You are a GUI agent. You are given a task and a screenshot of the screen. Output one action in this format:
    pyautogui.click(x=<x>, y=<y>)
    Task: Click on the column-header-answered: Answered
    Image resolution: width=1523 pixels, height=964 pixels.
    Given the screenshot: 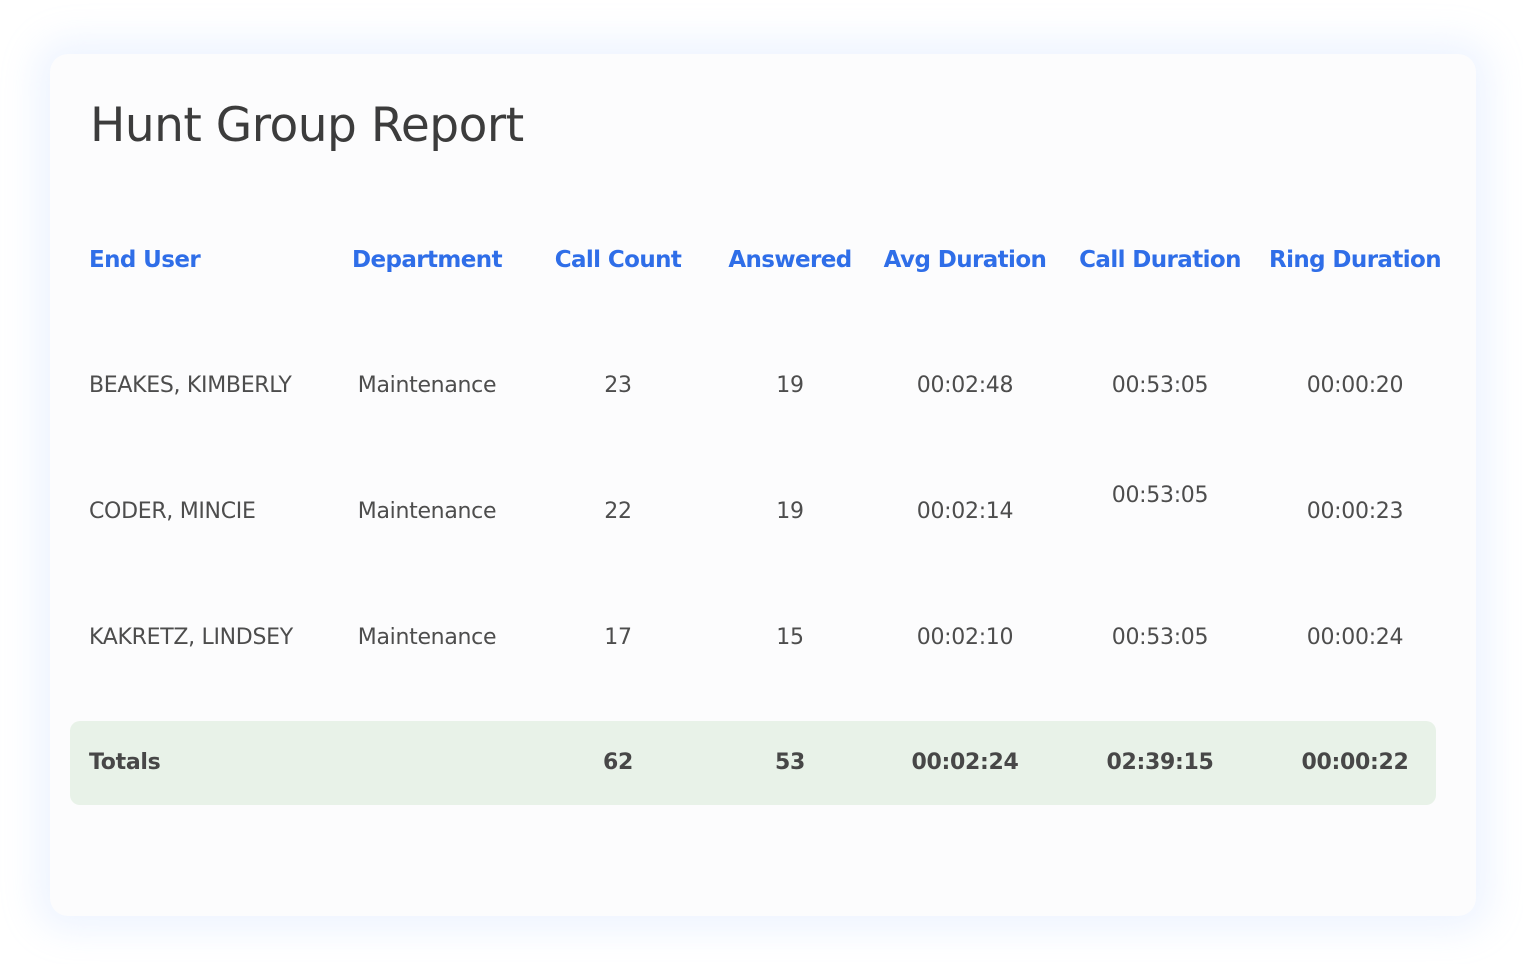 What is the action you would take?
    pyautogui.click(x=790, y=260)
    